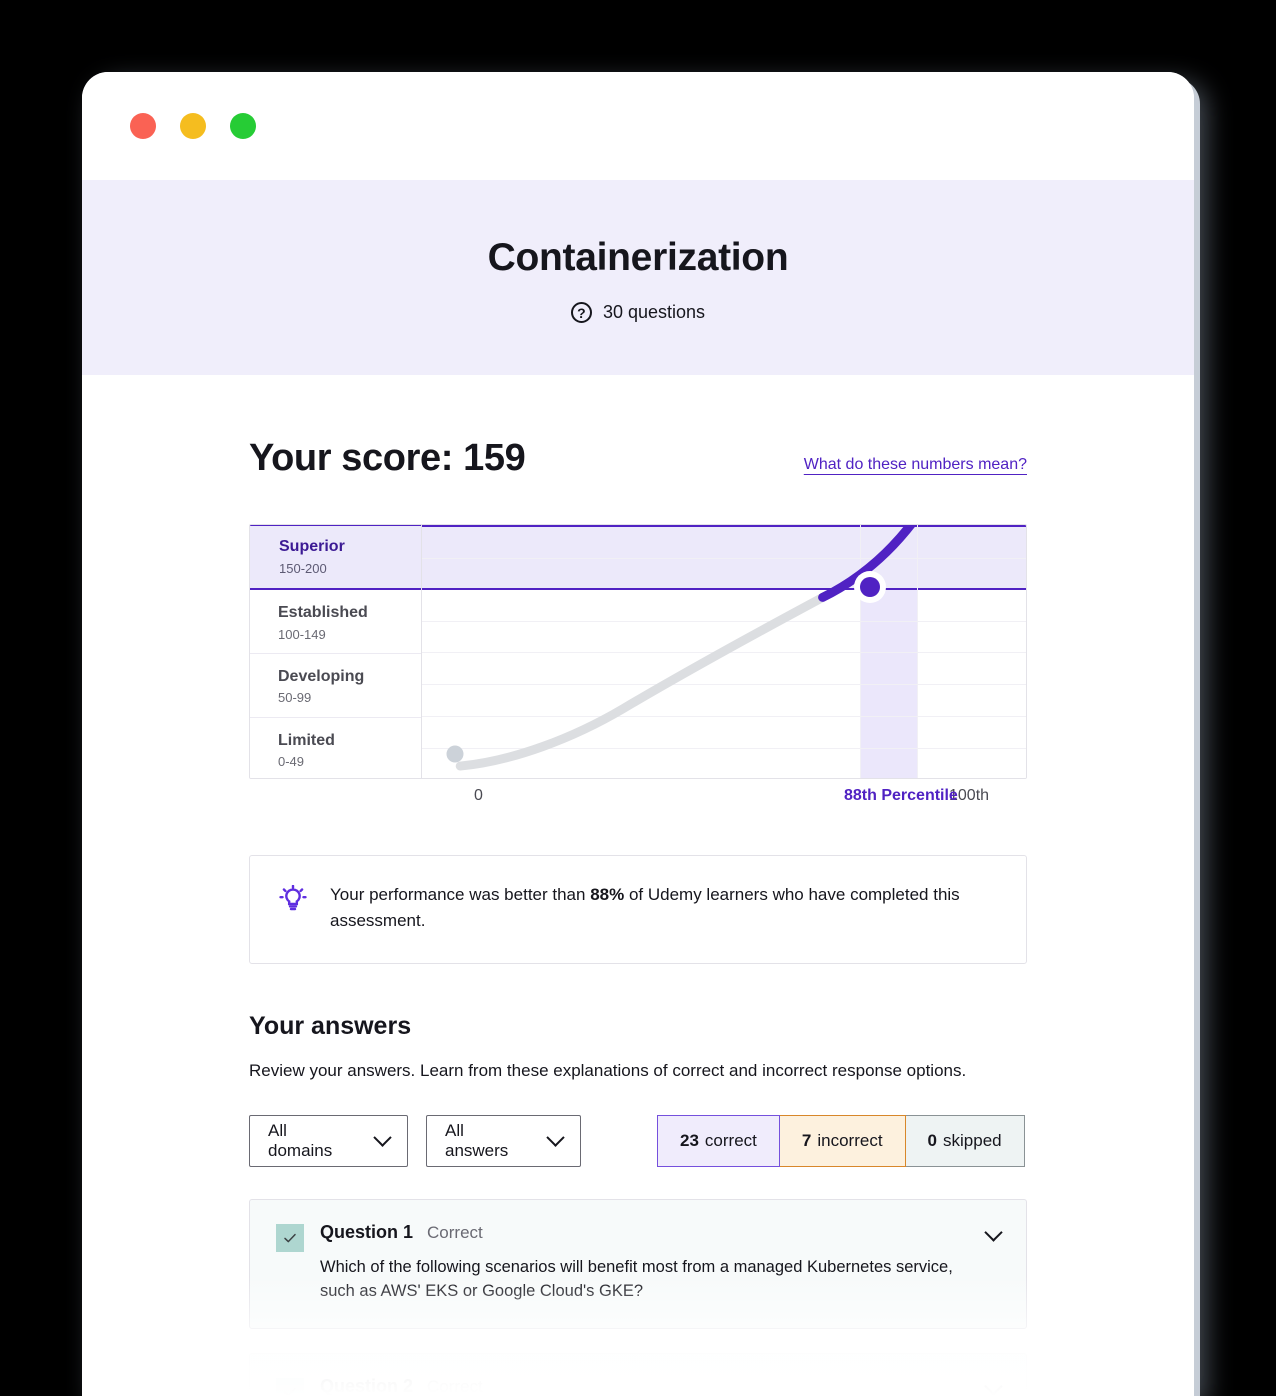 The width and height of the screenshot is (1276, 1396). Describe the element at coordinates (660, 1232) in the screenshot. I see `question-header: Question 1 Correct` at that location.